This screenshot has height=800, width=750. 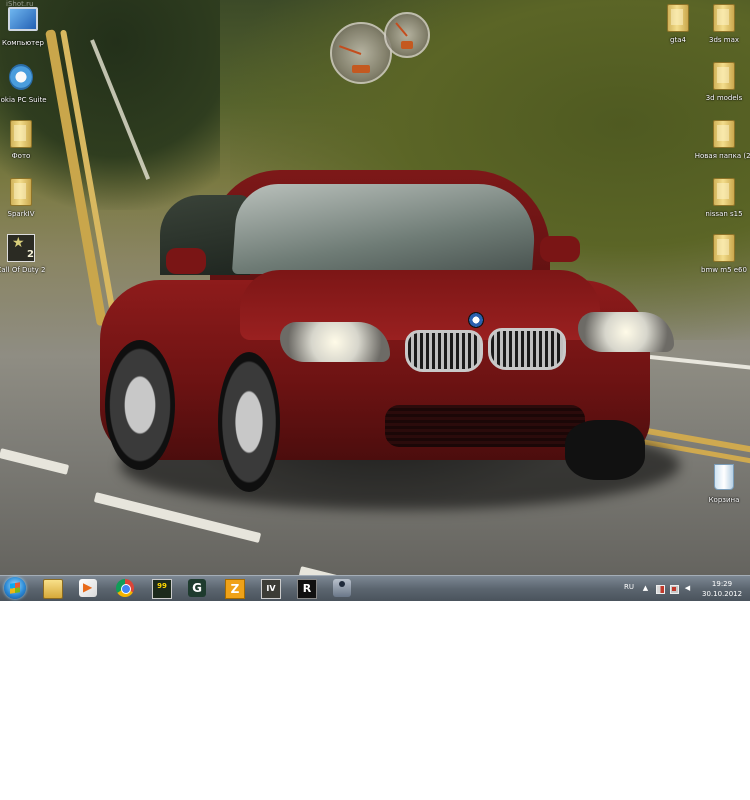 I want to click on taskbar: 99 G Z IV R RU ▲ ◀ 19:29 30.10.2012, so click(x=375, y=588).